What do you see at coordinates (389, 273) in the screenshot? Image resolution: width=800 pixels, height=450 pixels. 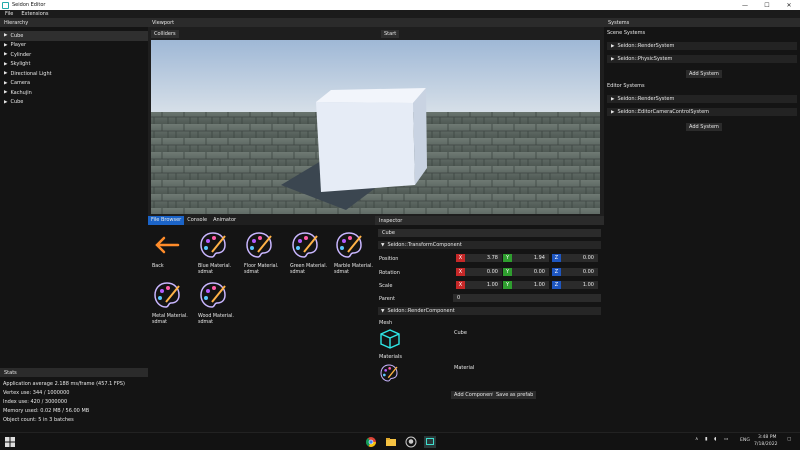 I see `rotation-label: Rotation` at bounding box center [389, 273].